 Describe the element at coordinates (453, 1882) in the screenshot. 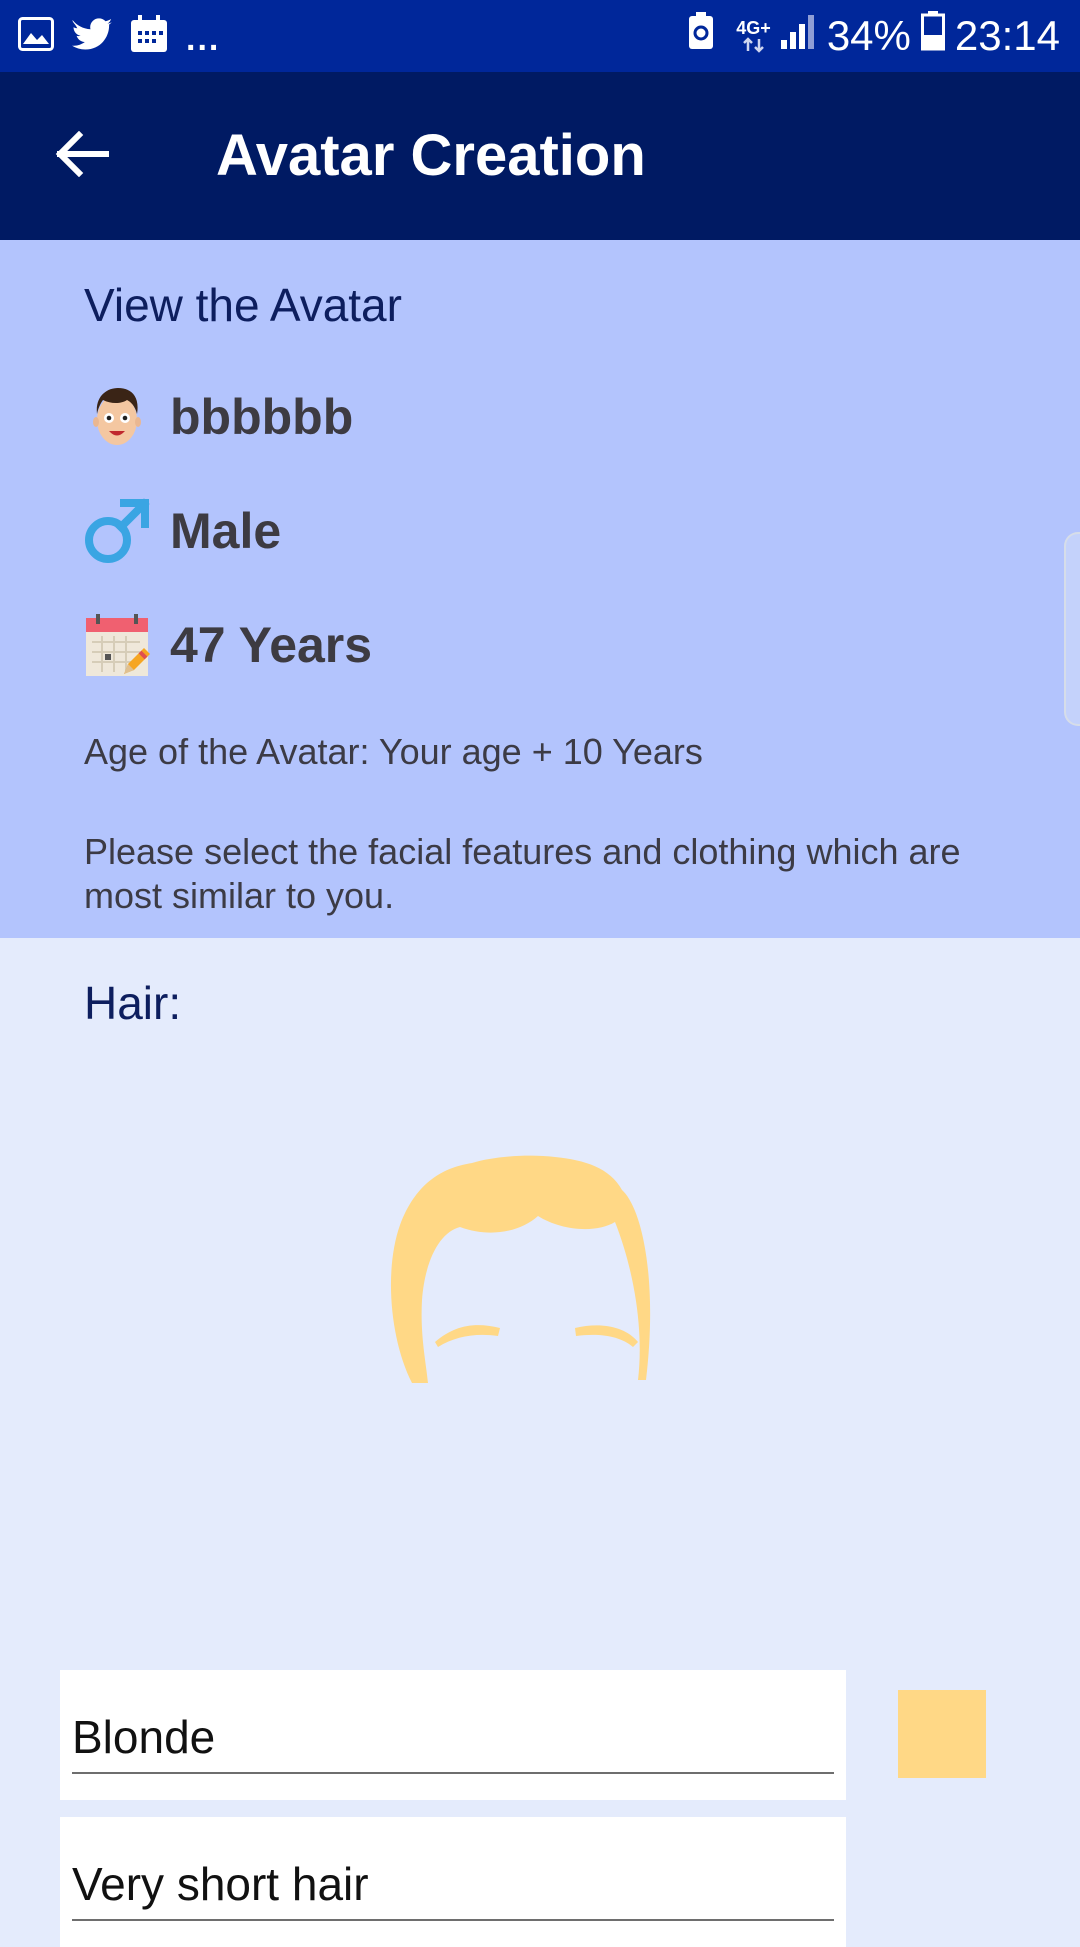

I see `hair-style-field: Very short hair` at that location.